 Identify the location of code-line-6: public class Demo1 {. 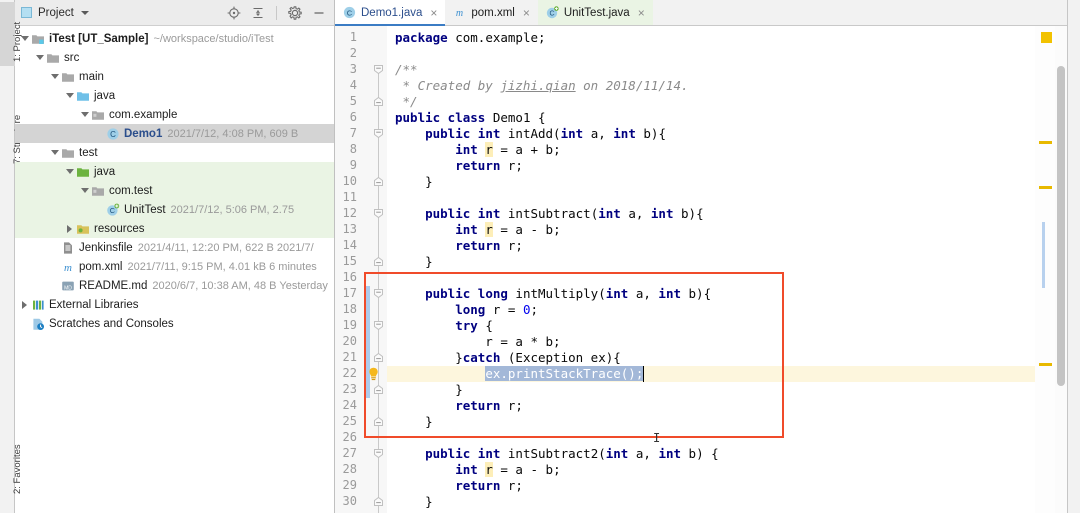
(470, 118).